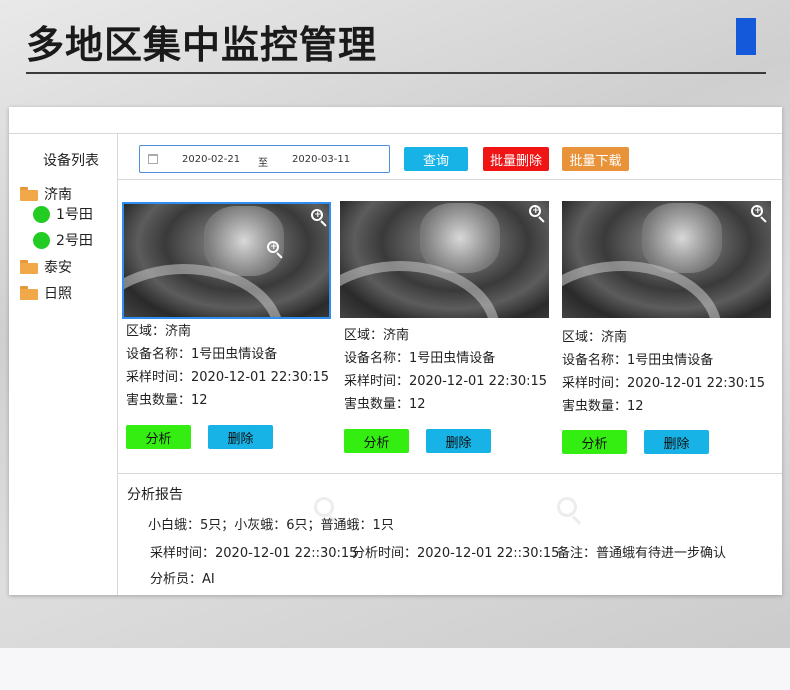 Image resolution: width=790 pixels, height=690 pixels. Describe the element at coordinates (58, 268) in the screenshot. I see `tree-item-label: 泰安` at that location.